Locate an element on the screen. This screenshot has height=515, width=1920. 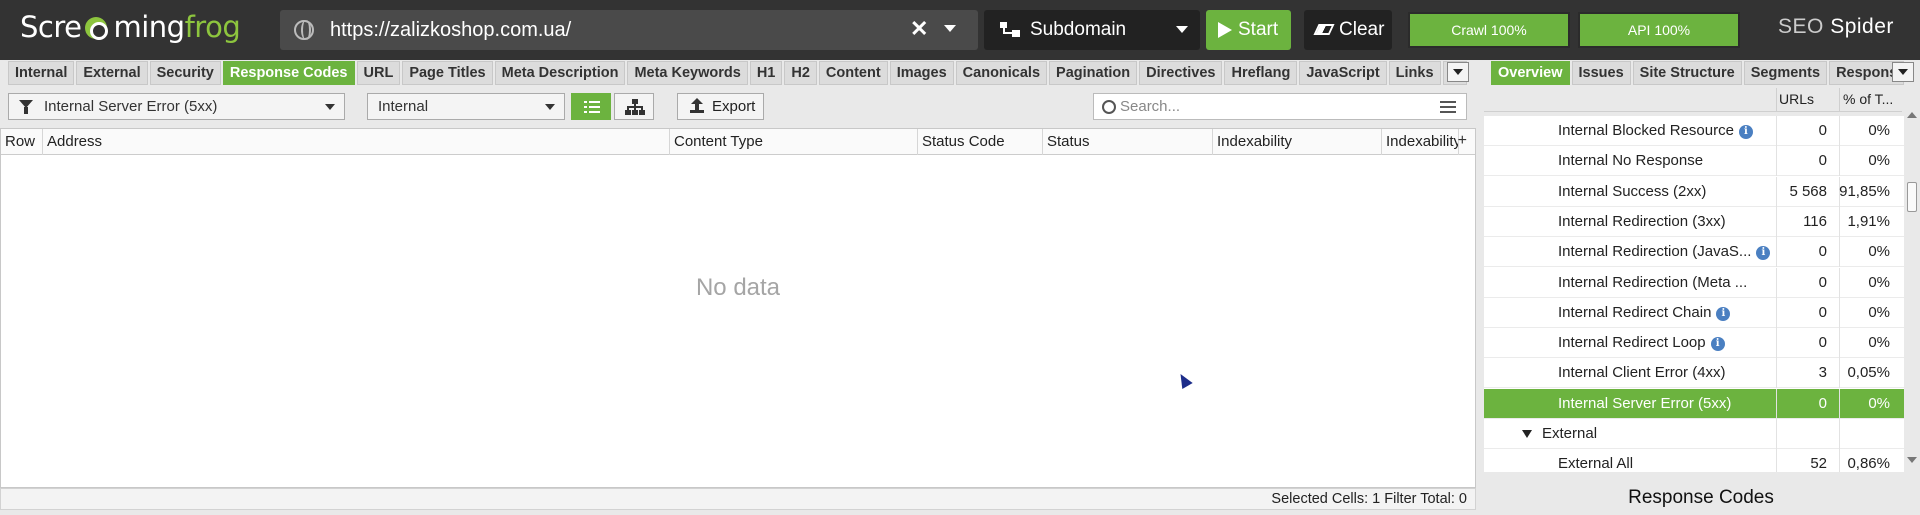
upload-icon is located at coordinates (697, 105).